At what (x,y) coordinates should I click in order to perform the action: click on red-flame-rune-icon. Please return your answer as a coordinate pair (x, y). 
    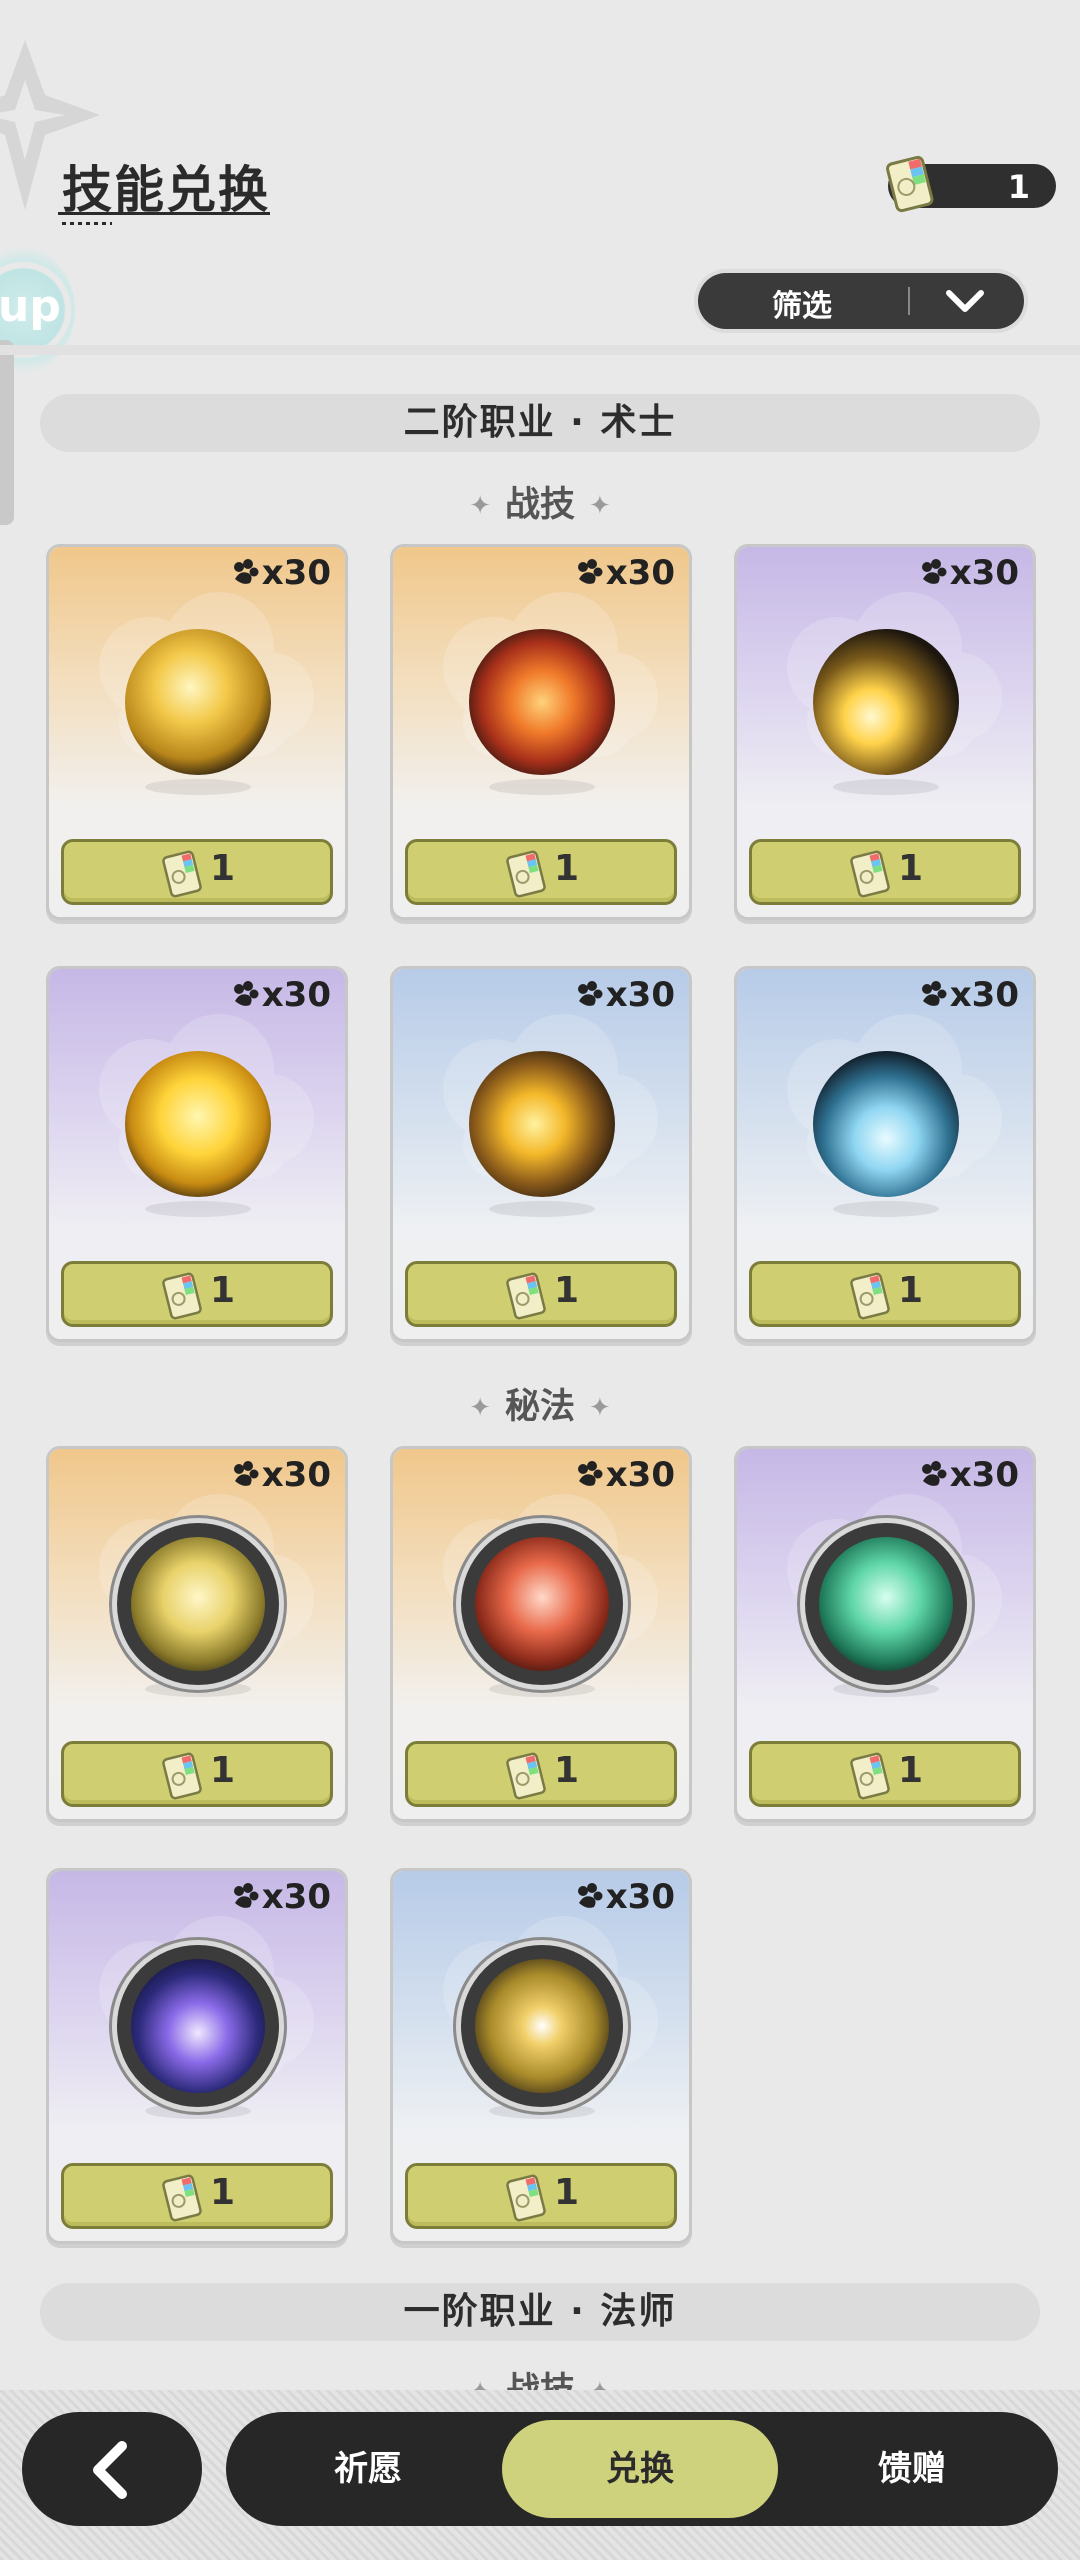
    Looking at the image, I should click on (542, 1604).